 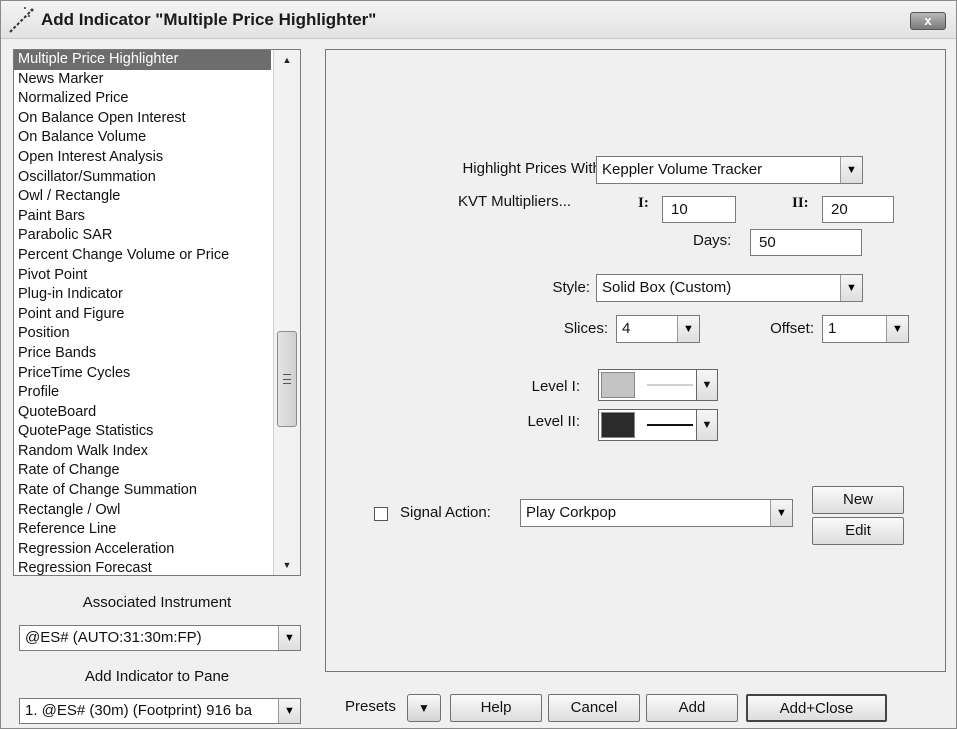 I want to click on list-item: Reference Line, so click(x=142, y=530).